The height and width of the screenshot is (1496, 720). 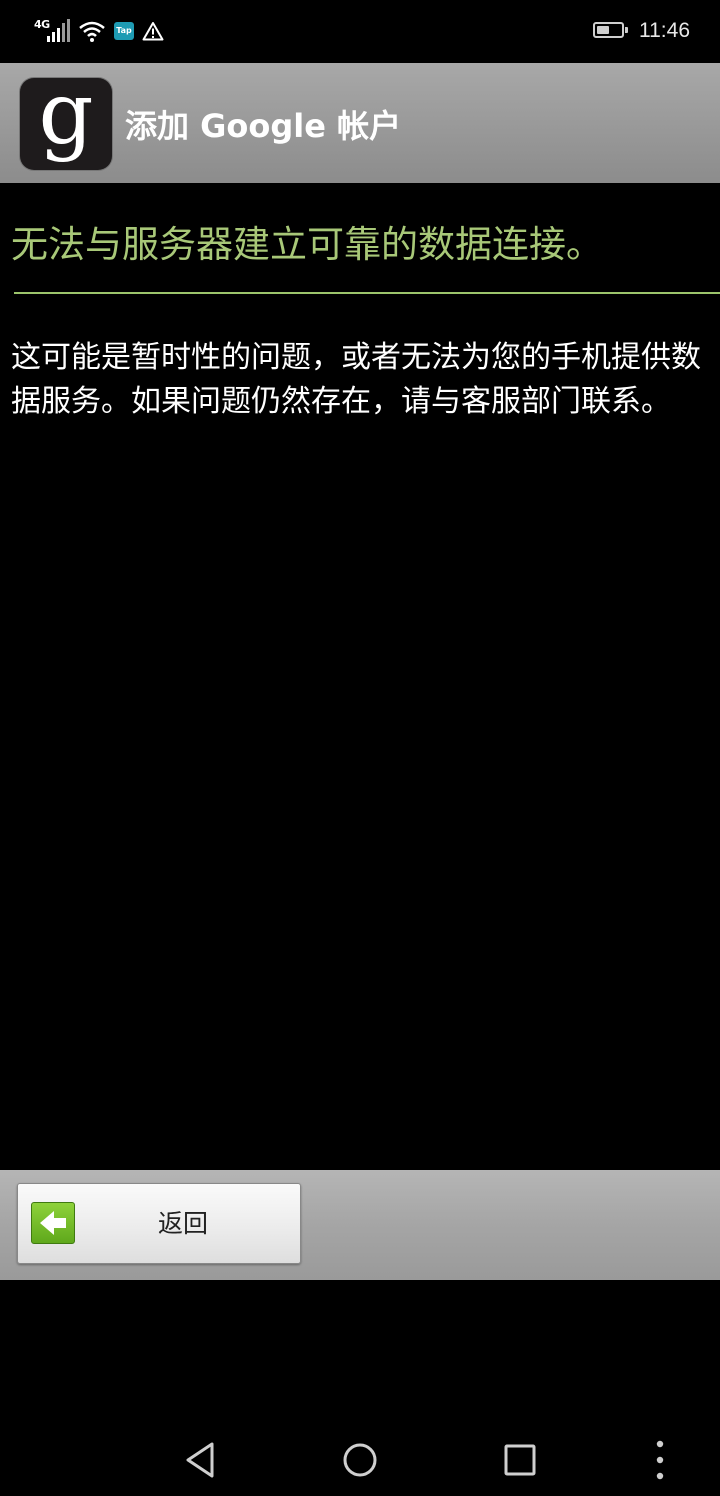 What do you see at coordinates (660, 1460) in the screenshot?
I see `more-dots-icon` at bounding box center [660, 1460].